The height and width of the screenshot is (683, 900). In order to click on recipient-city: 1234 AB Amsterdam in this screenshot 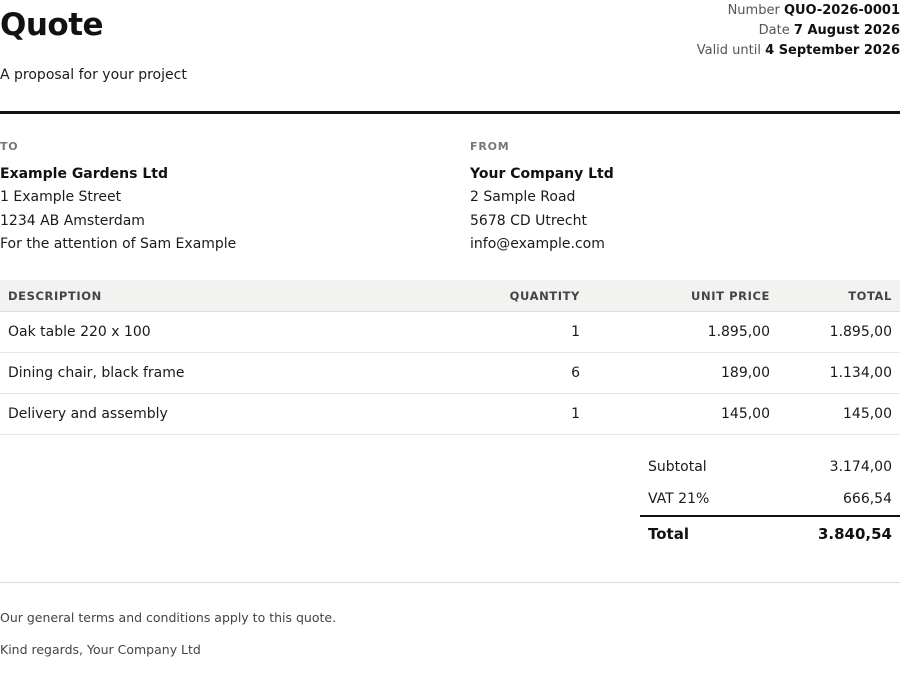, I will do `click(72, 220)`.